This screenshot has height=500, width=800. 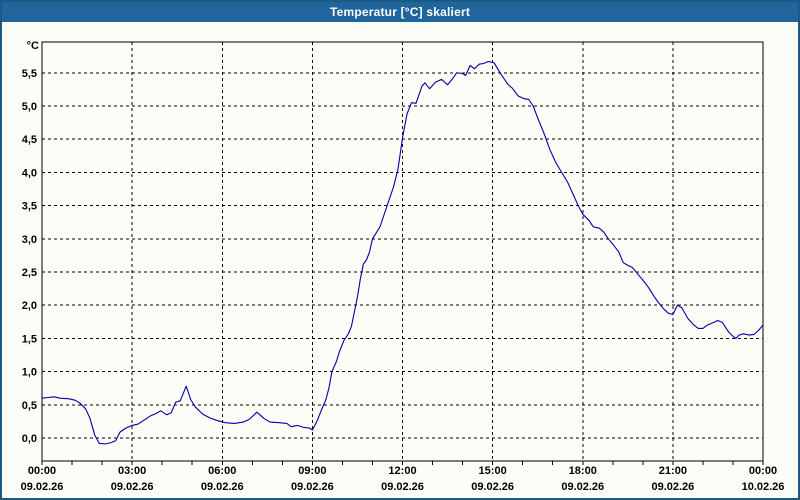 What do you see at coordinates (29, 207) in the screenshot?
I see `svg-text: 3,5` at bounding box center [29, 207].